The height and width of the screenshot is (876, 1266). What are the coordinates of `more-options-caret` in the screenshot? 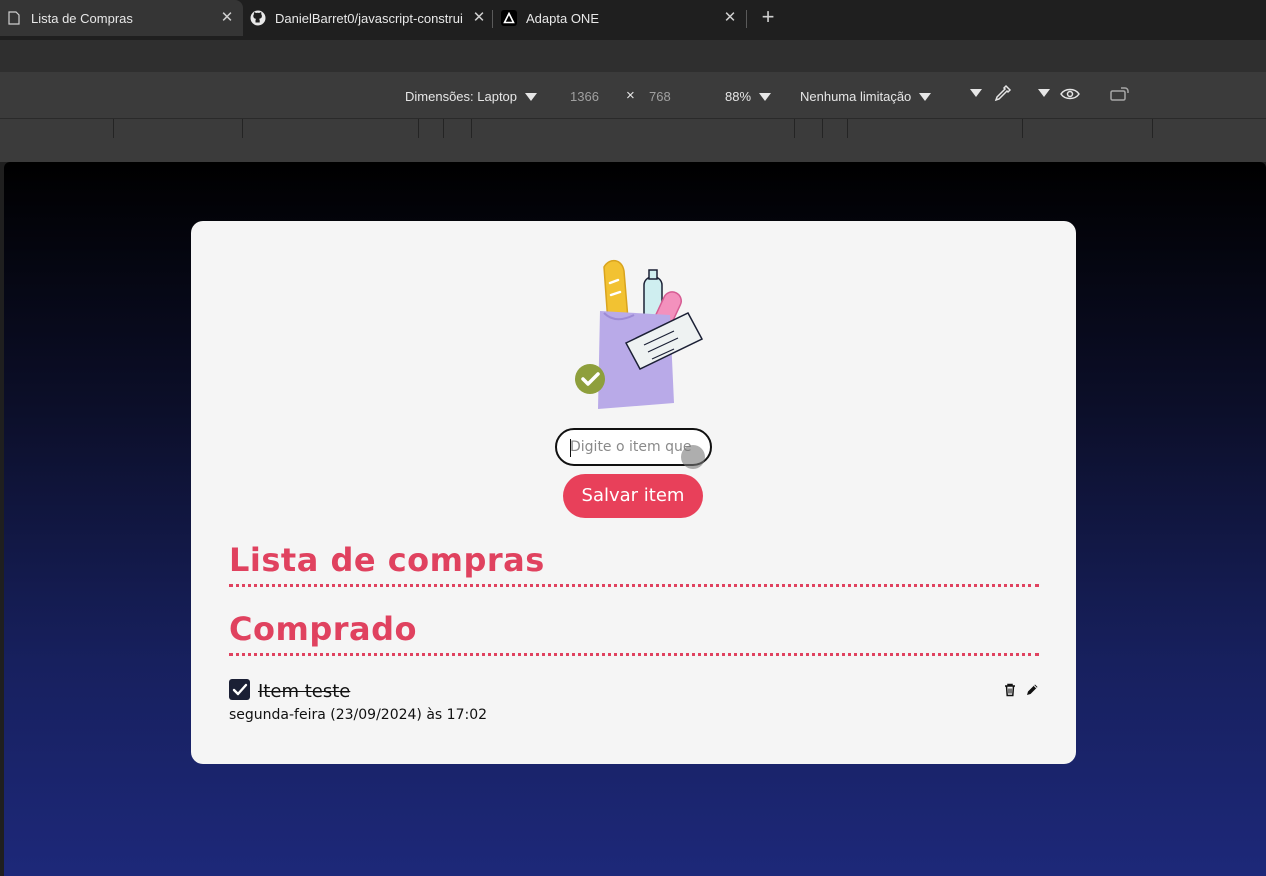 It's located at (972, 93).